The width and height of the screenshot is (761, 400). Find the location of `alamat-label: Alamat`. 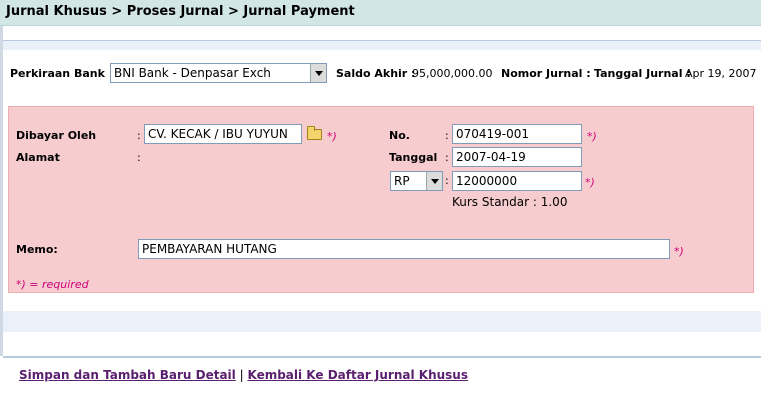

alamat-label: Alamat is located at coordinates (38, 157).